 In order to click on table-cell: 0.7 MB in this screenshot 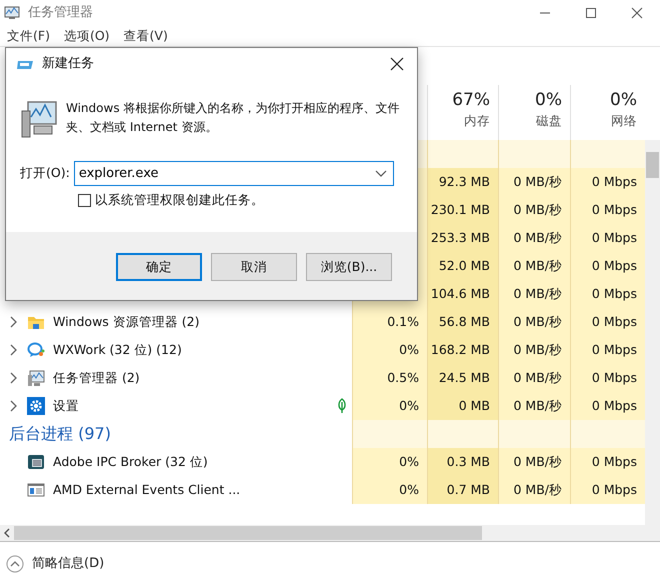, I will do `click(462, 490)`.